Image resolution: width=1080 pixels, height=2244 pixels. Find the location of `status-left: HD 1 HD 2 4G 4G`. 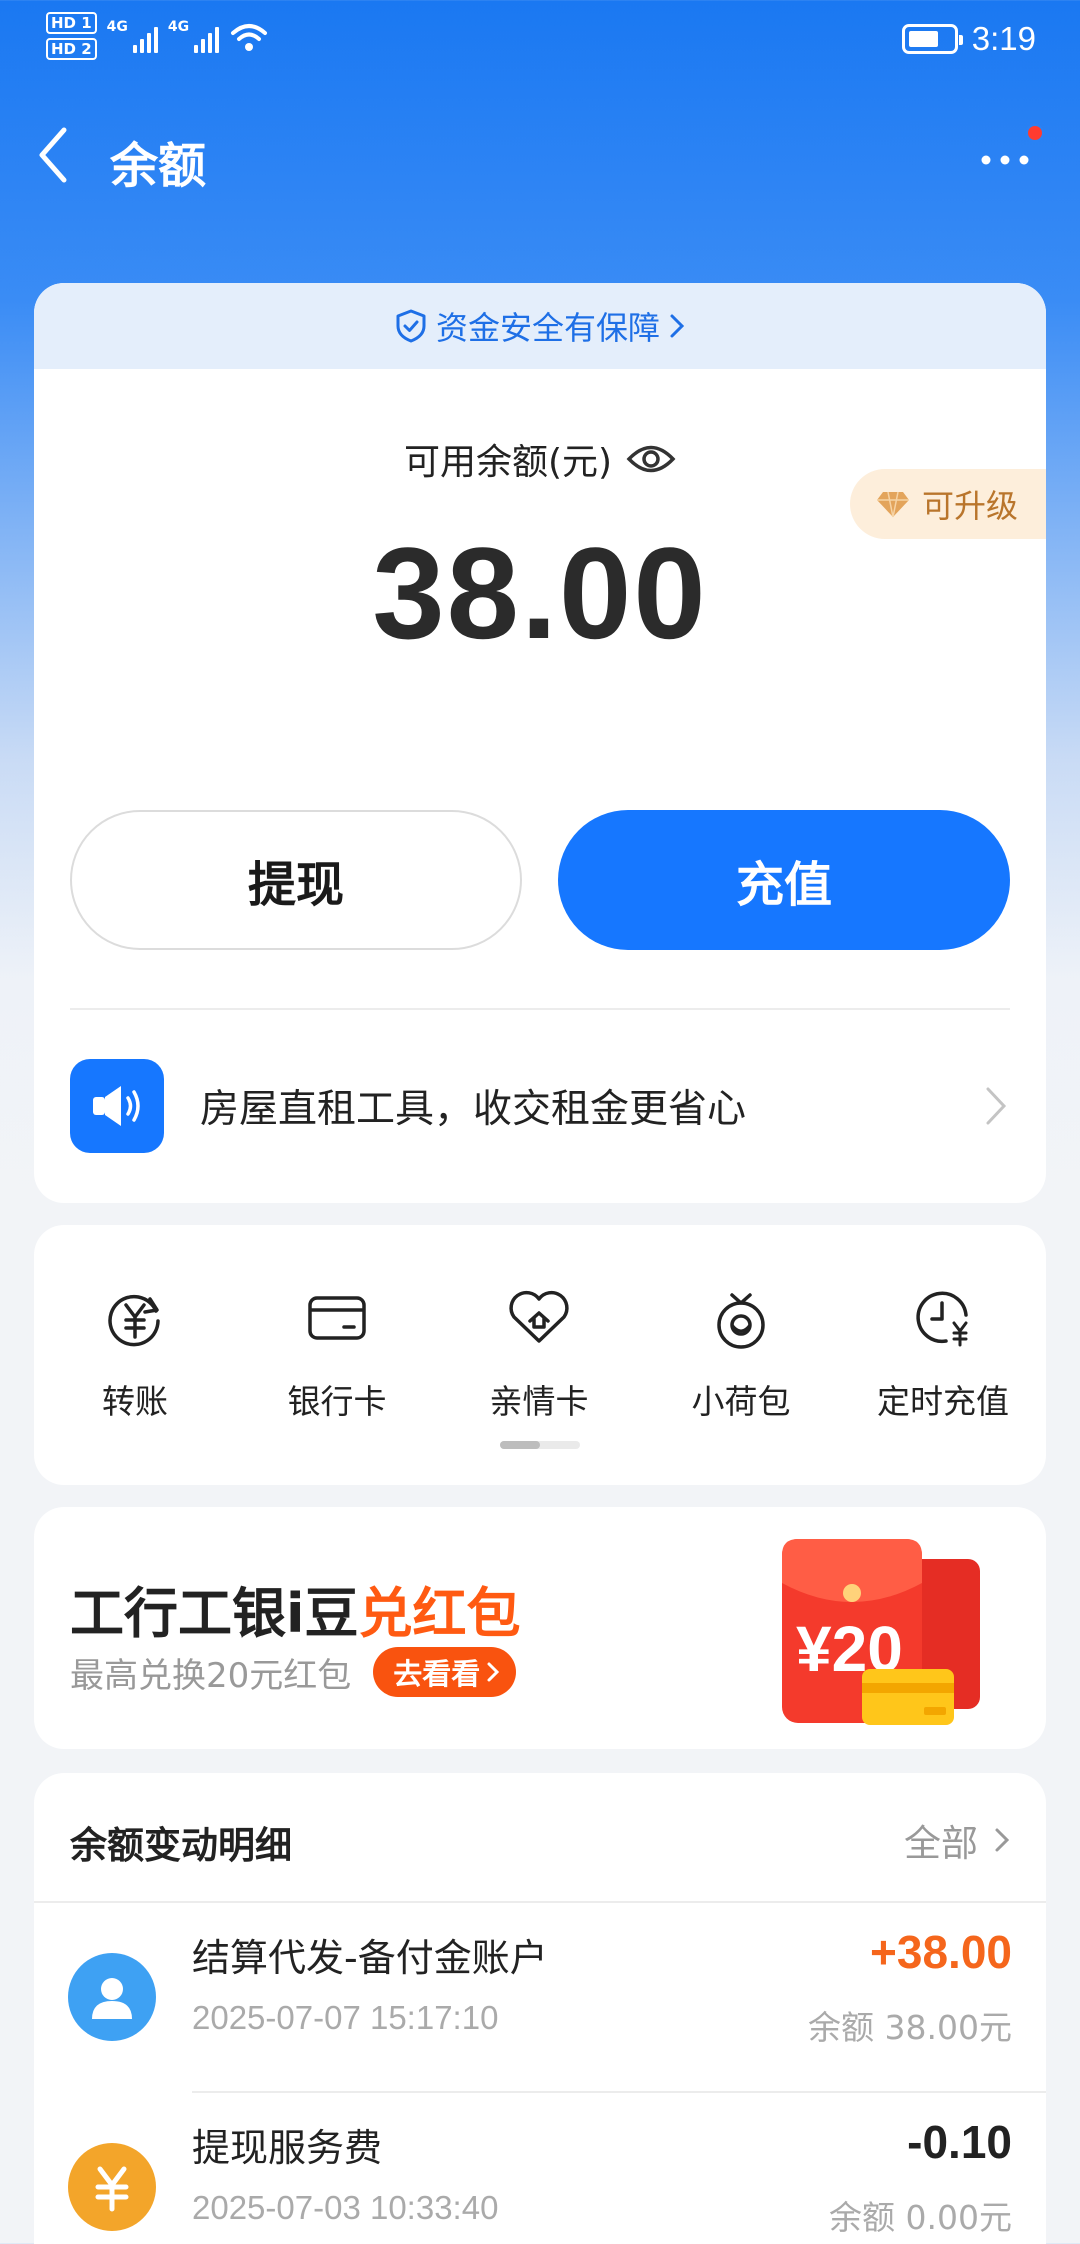

status-left: HD 1 HD 2 4G 4G is located at coordinates (157, 36).